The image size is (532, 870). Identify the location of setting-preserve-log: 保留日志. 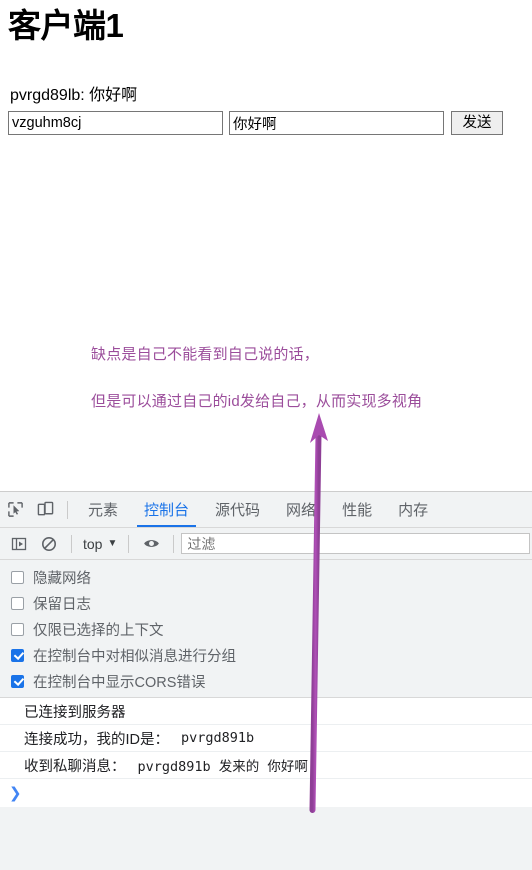
(266, 603).